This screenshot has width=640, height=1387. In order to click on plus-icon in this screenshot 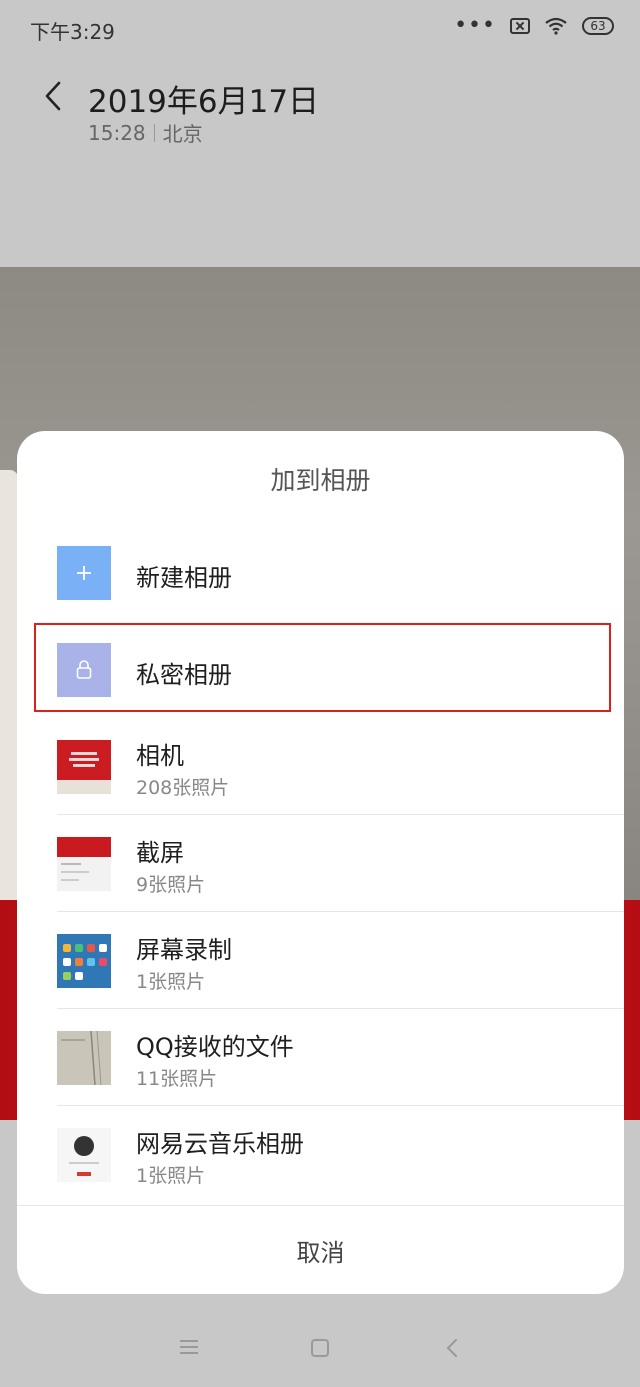, I will do `click(84, 573)`.